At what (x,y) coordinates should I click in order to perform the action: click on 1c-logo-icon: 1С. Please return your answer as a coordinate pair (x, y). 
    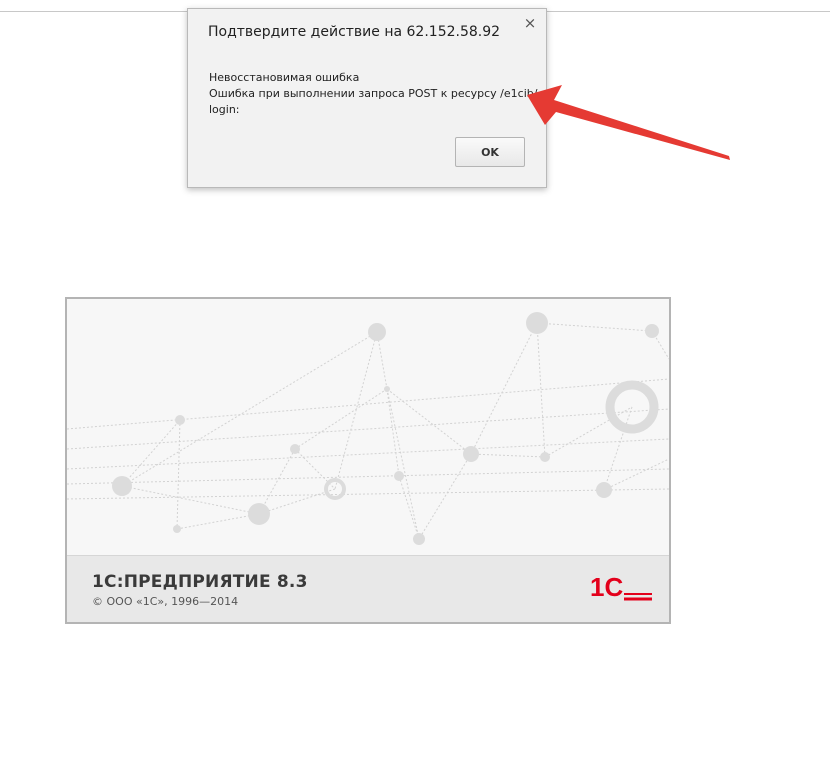
    Looking at the image, I should click on (621, 587).